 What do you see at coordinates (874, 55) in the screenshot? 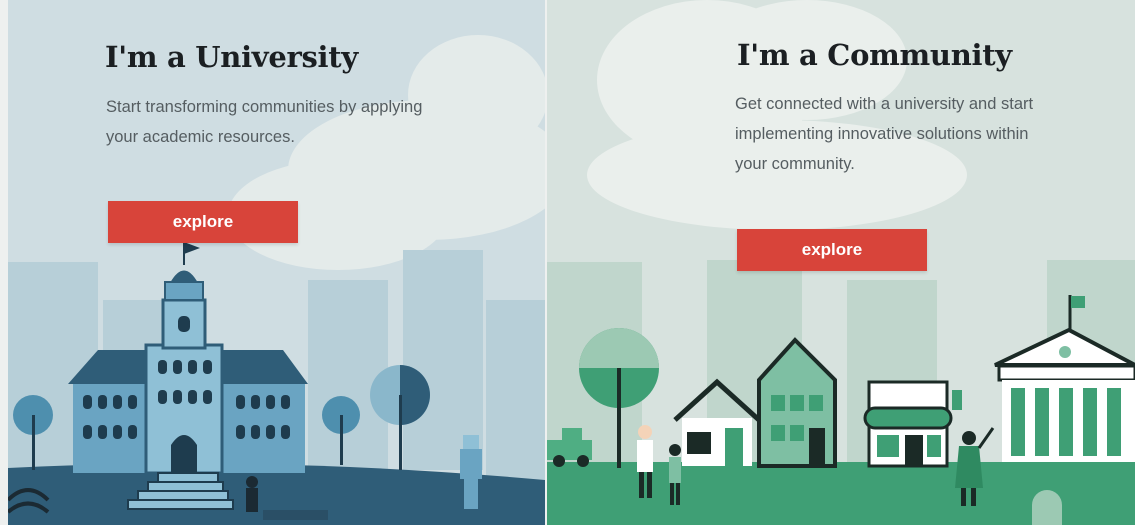
I see `community-title: I'm a Community` at bounding box center [874, 55].